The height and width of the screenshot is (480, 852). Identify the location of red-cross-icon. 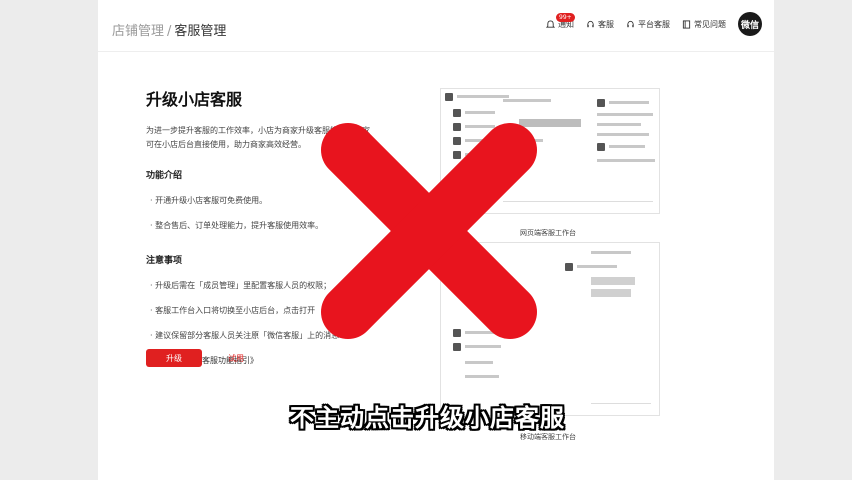
(429, 231).